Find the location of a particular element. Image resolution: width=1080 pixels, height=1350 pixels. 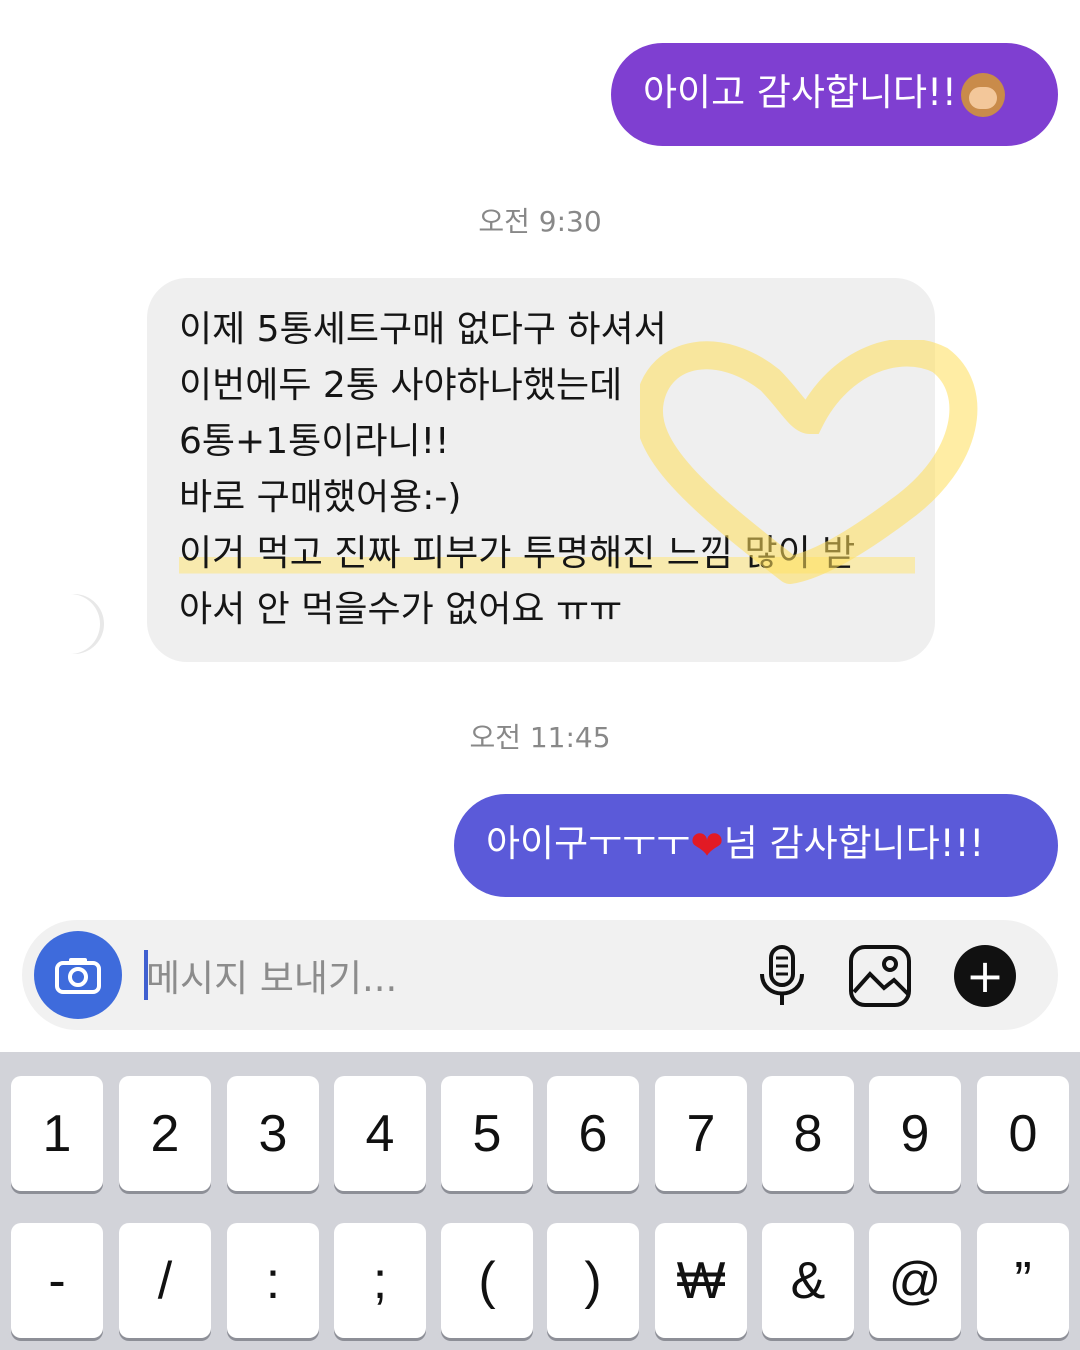

plus-icon: + is located at coordinates (985, 976).